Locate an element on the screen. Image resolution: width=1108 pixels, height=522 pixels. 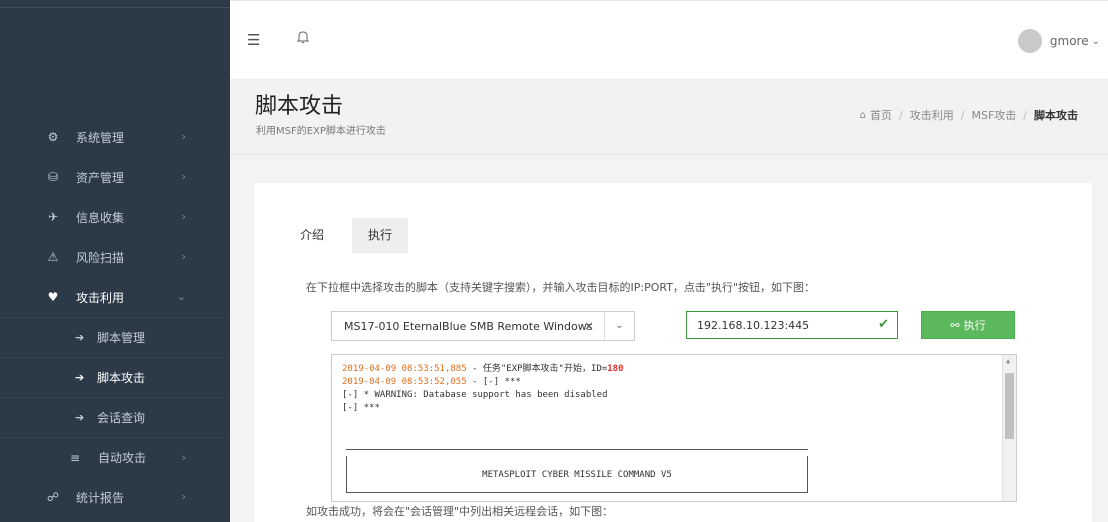
top-navbar: ☰ gmore ⌄ is located at coordinates (669, 40).